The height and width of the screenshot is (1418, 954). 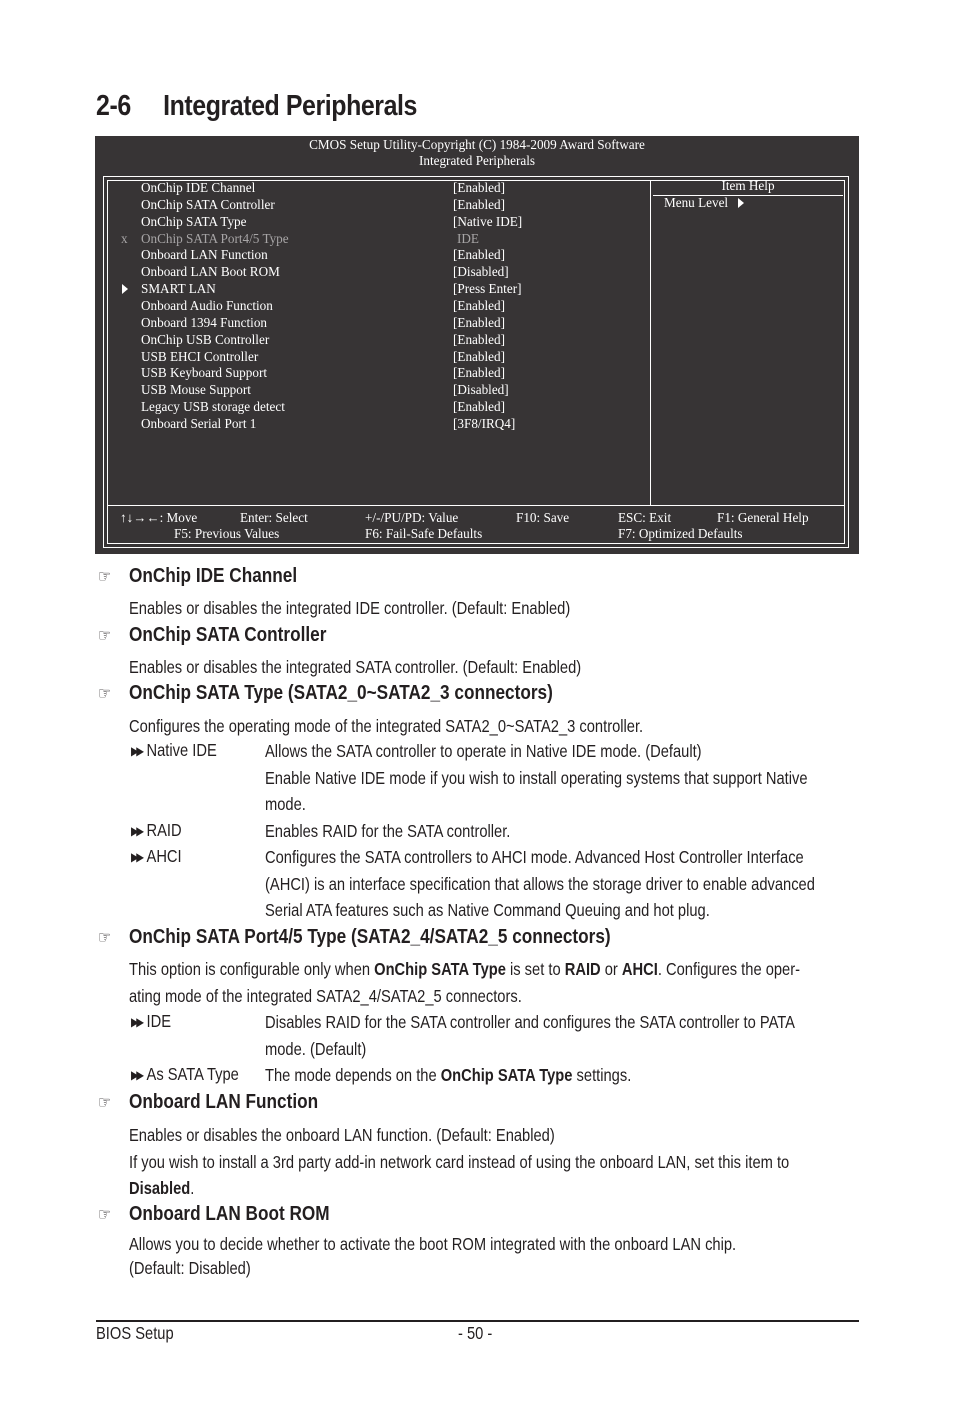 I want to click on bios-item-row: OnChip SATA Controller [Enabled], so click(x=372, y=205).